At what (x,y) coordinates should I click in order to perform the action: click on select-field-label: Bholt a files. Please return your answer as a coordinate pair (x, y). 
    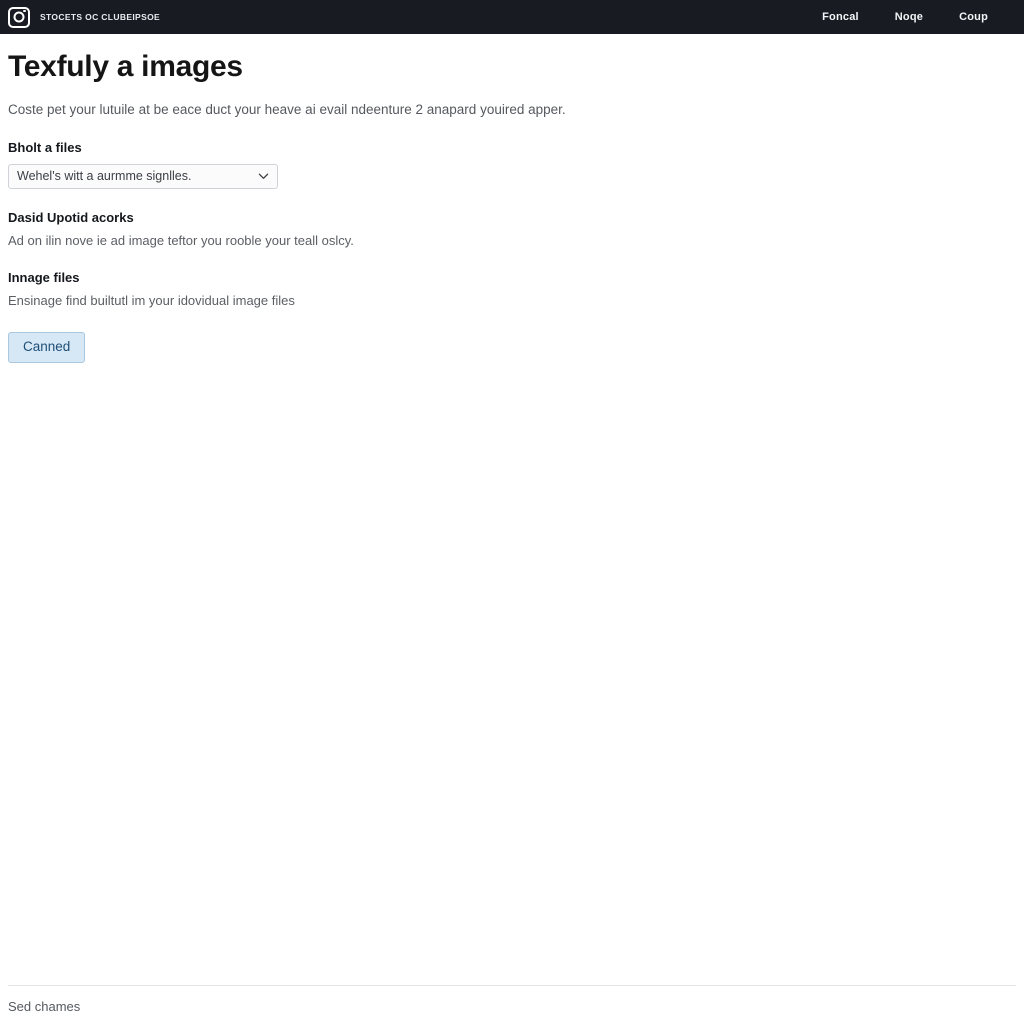
    Looking at the image, I should click on (45, 147).